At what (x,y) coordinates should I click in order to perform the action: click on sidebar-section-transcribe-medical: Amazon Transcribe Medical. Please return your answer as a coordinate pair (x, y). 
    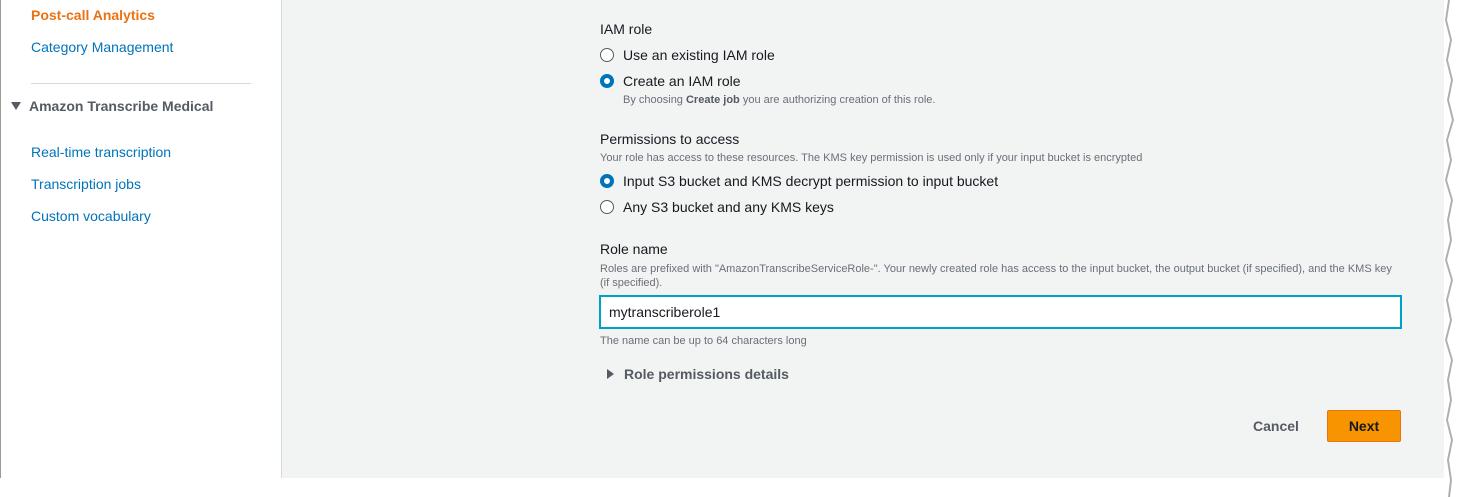
    Looking at the image, I should click on (112, 106).